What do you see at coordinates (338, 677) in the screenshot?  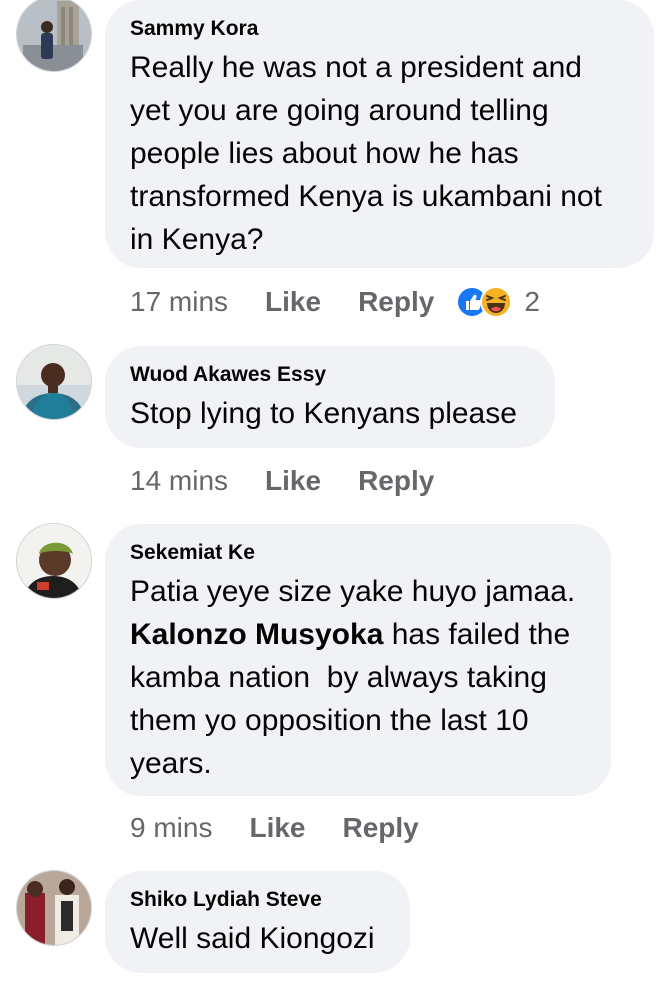 I see `comment-text-line: kamba nation by always taking` at bounding box center [338, 677].